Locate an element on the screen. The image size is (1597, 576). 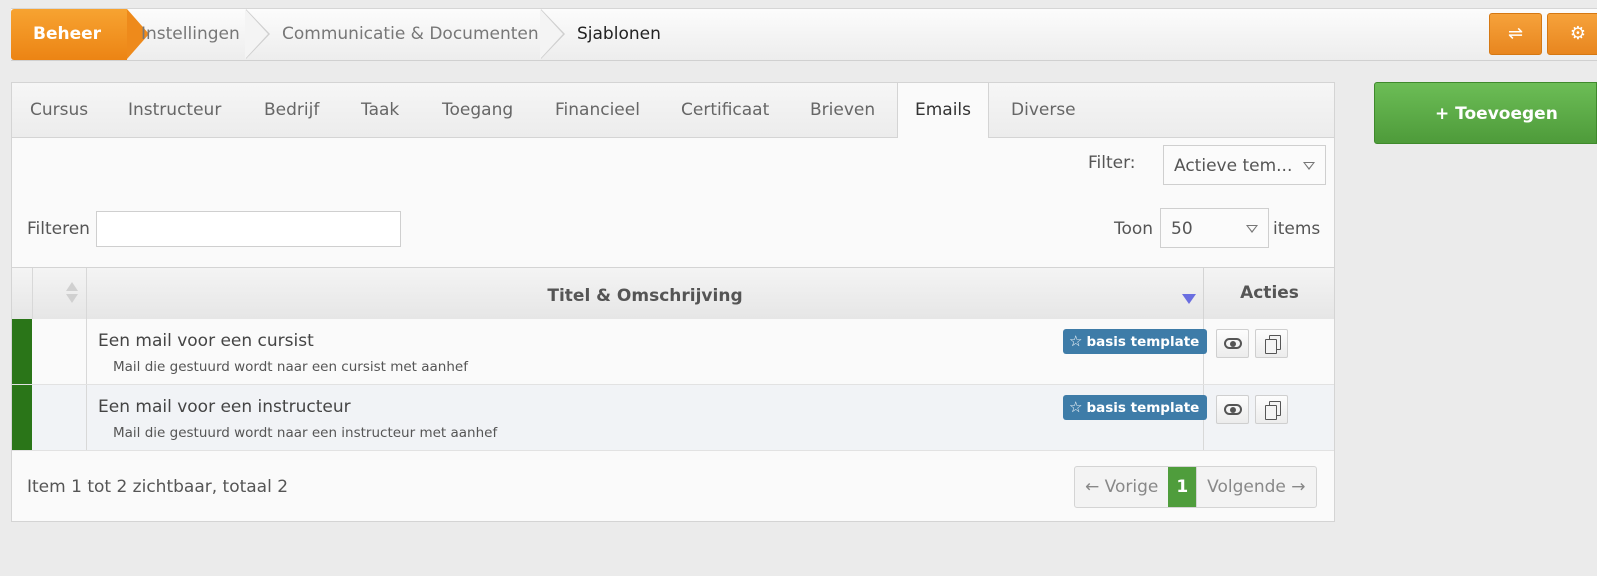
tab-brieven: Brieven is located at coordinates (842, 110).